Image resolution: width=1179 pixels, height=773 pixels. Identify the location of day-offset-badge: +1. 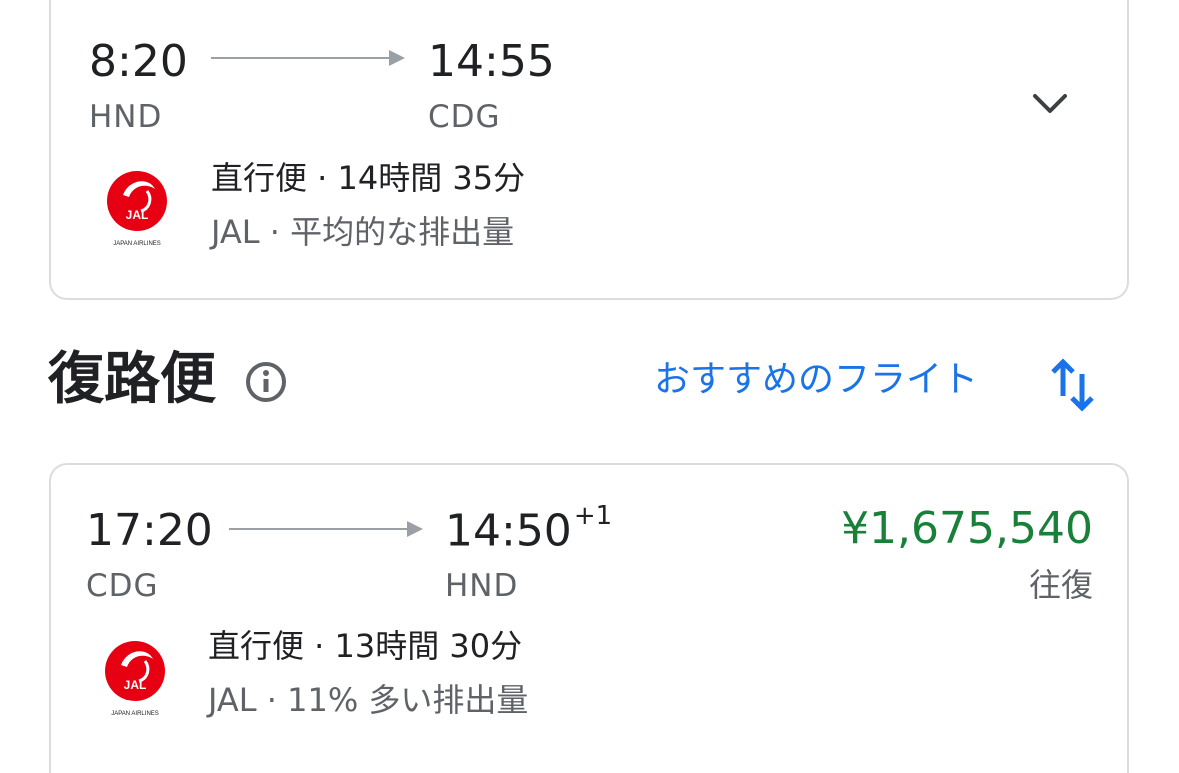
(593, 516).